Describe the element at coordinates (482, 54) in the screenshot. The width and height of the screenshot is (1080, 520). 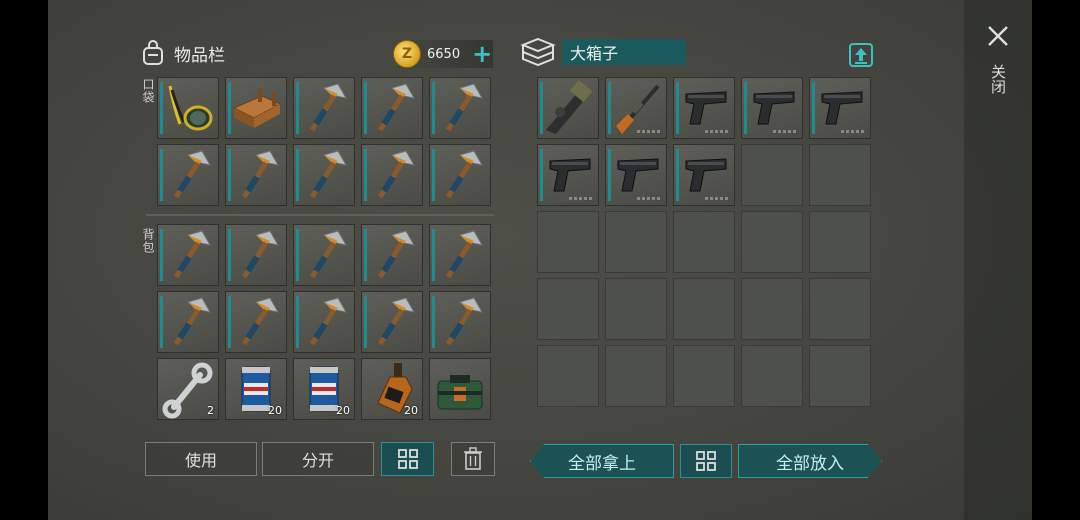
I see `add-coins-button: +` at that location.